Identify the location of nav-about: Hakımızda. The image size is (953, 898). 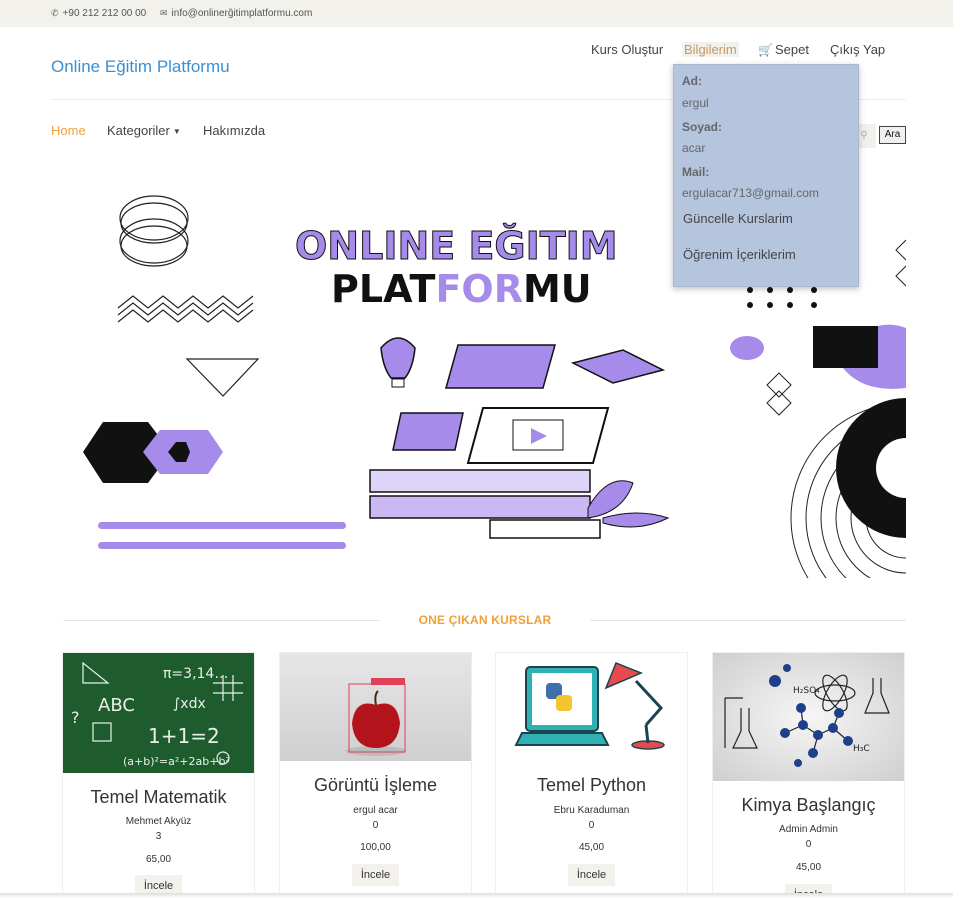
(234, 130).